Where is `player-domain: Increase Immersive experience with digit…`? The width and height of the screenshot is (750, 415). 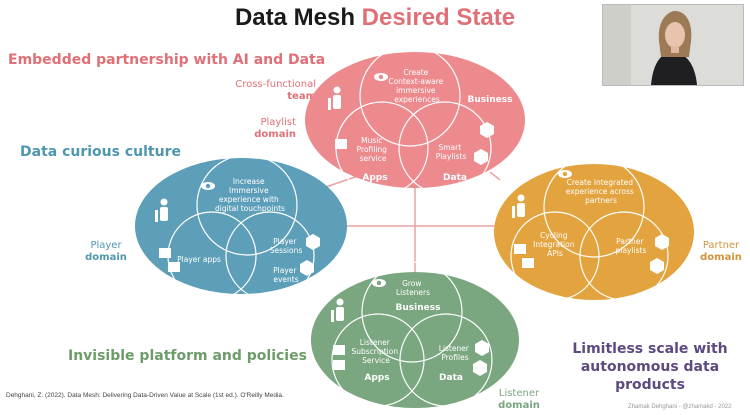 player-domain: Increase Immersive experience with digit… is located at coordinates (241, 227).